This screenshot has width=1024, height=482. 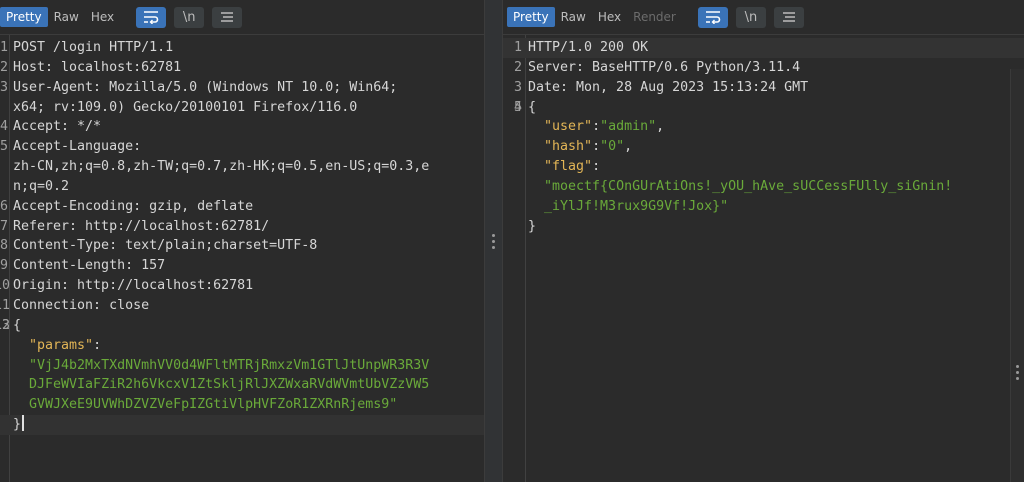 I want to click on response-toolbar: Pretty Raw Hex Render \n, so click(x=763, y=17).